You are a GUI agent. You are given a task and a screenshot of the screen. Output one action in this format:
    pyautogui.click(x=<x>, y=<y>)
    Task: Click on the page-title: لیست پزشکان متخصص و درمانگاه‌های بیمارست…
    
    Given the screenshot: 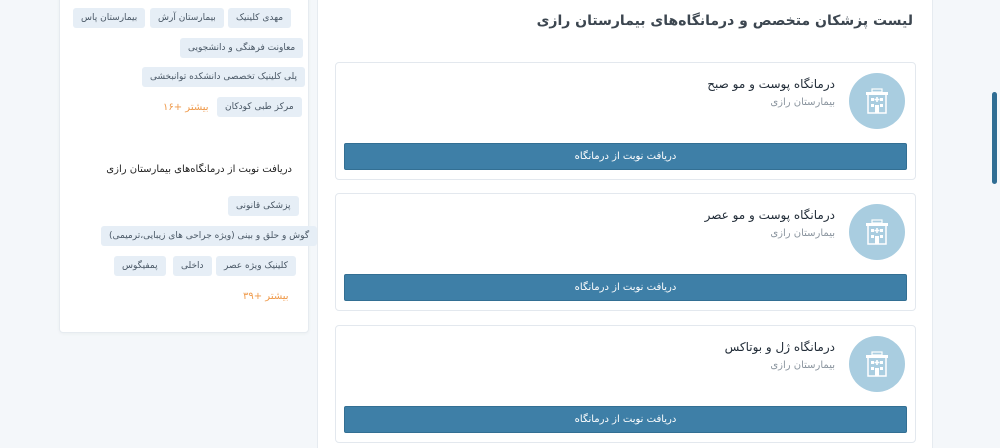 What is the action you would take?
    pyautogui.click(x=724, y=21)
    